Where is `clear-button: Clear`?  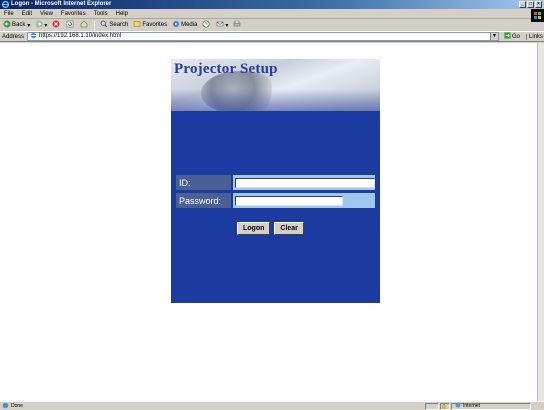
clear-button: Clear is located at coordinates (289, 228).